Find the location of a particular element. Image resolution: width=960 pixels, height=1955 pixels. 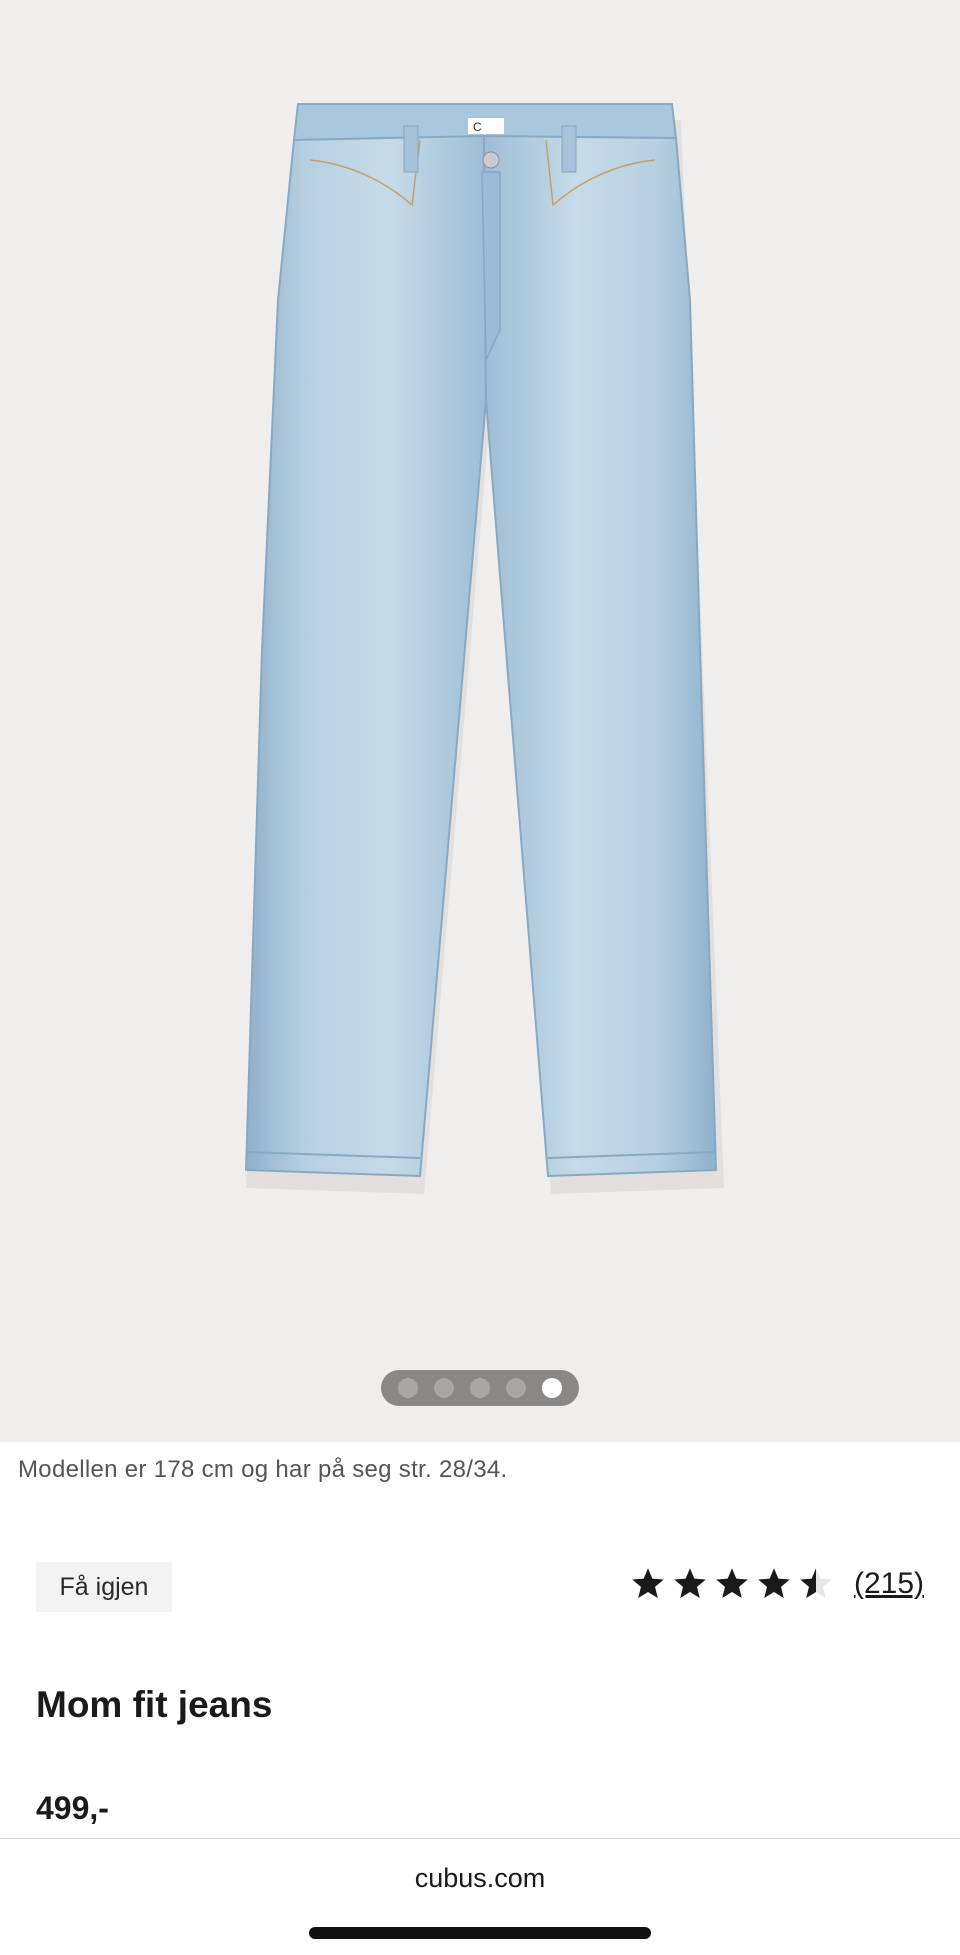

rating-stars is located at coordinates (732, 1584).